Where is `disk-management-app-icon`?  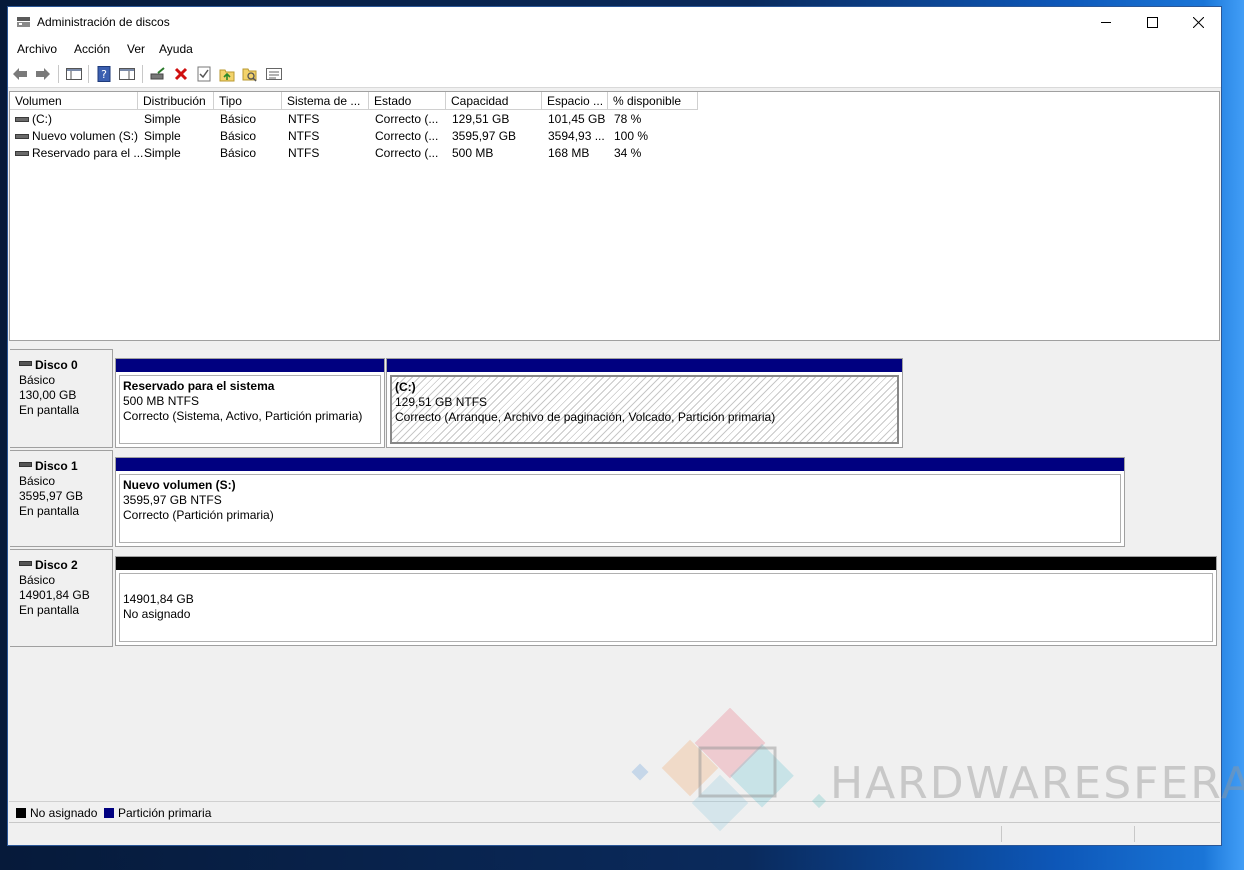 disk-management-app-icon is located at coordinates (23, 22).